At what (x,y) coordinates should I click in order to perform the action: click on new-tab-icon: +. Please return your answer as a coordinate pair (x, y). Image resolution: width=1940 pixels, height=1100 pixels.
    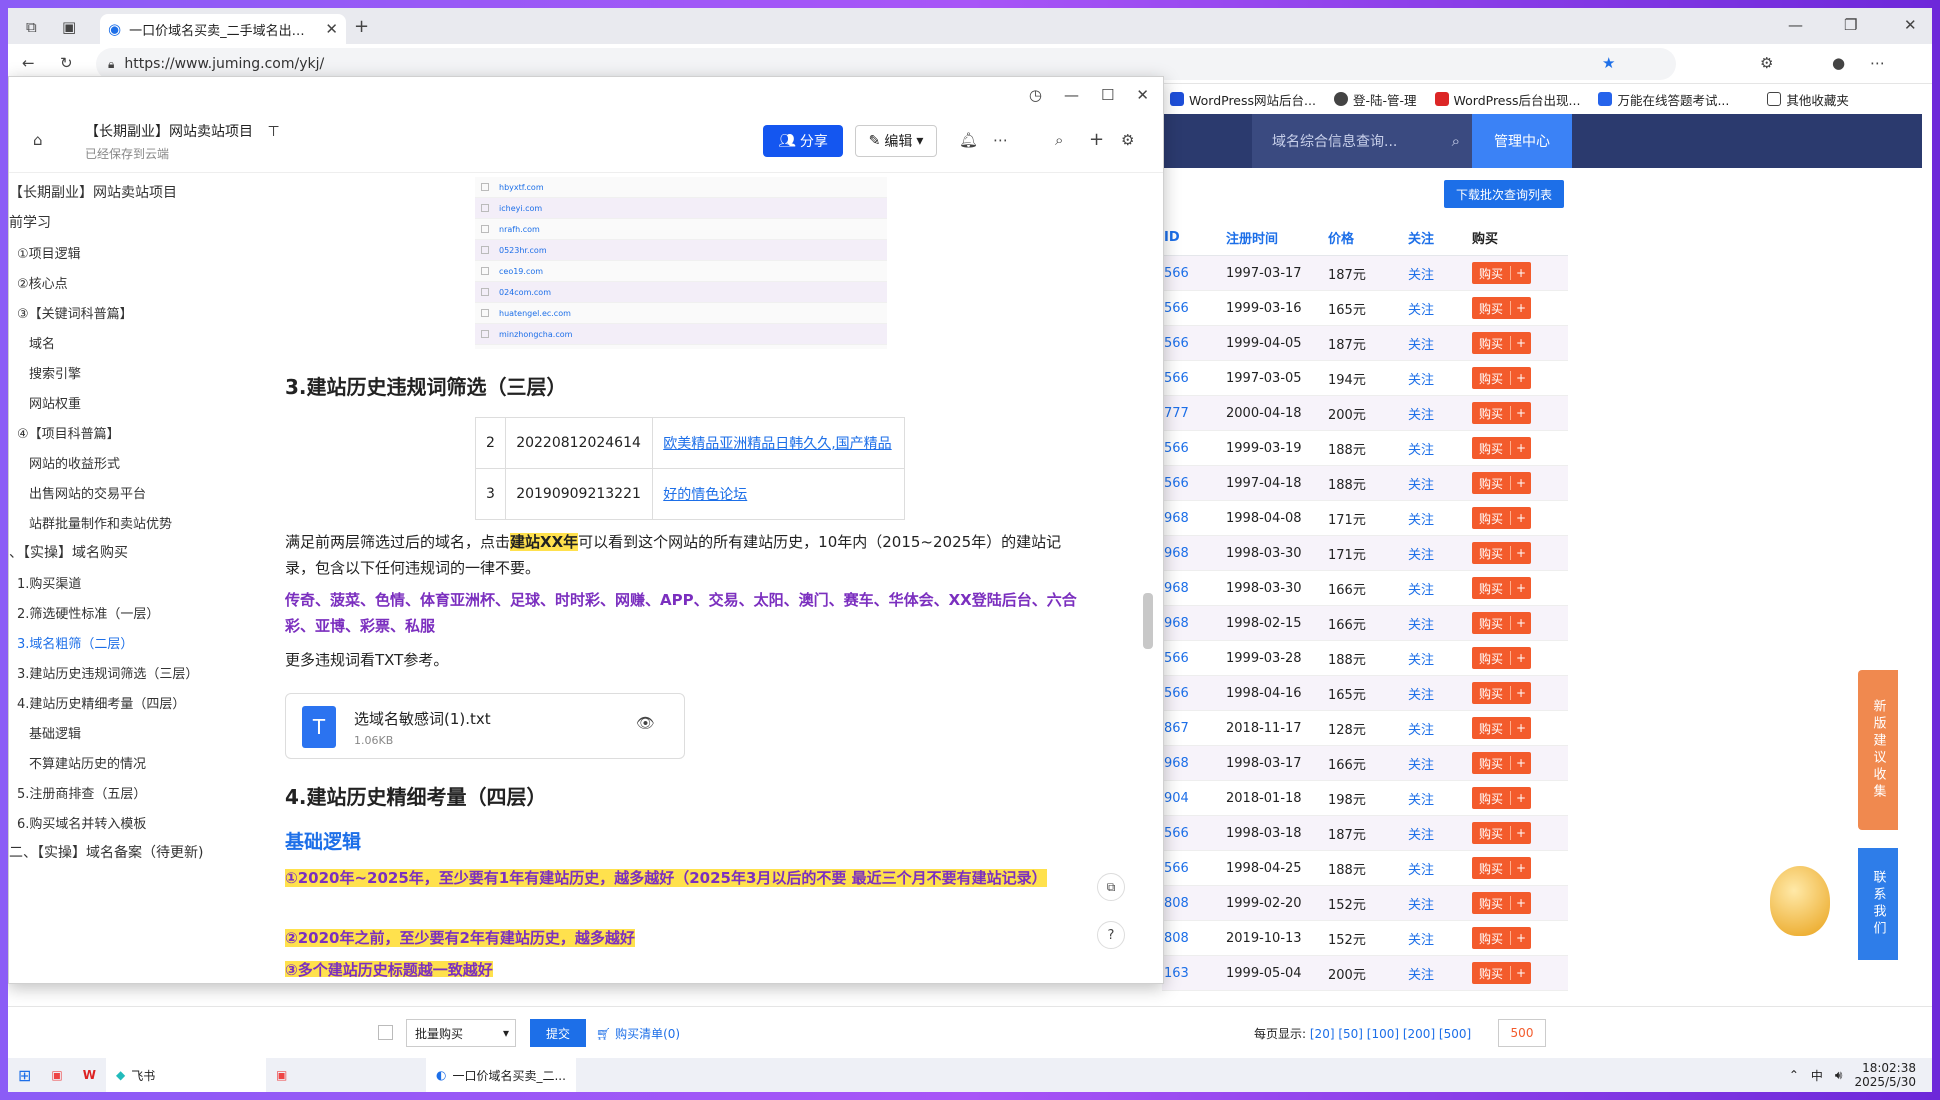
    Looking at the image, I should click on (361, 26).